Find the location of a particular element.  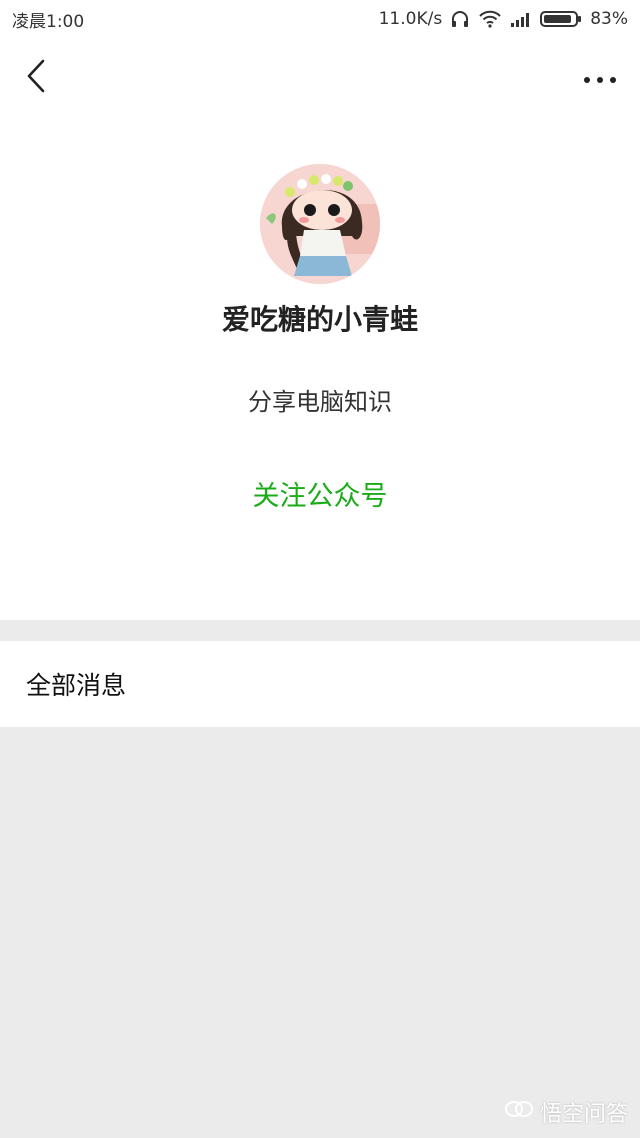

avatar-illustration is located at coordinates (320, 224).